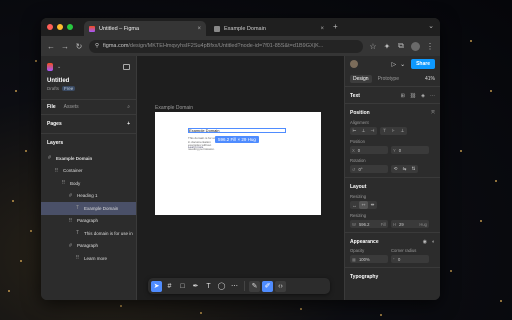 This screenshot has height=320, width=512. What do you see at coordinates (126, 67) in the screenshot?
I see `sidebar-toggle-icon` at bounding box center [126, 67].